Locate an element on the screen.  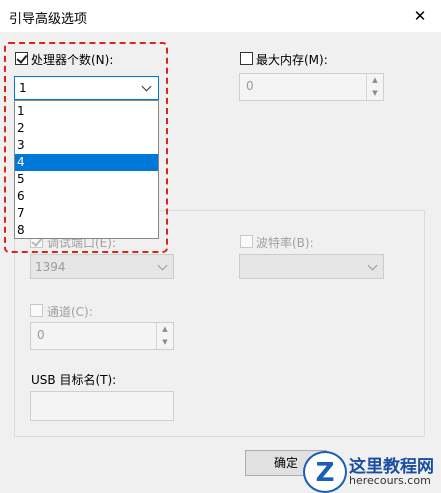
usb-target-label: USB 目标名(T): is located at coordinates (74, 380).